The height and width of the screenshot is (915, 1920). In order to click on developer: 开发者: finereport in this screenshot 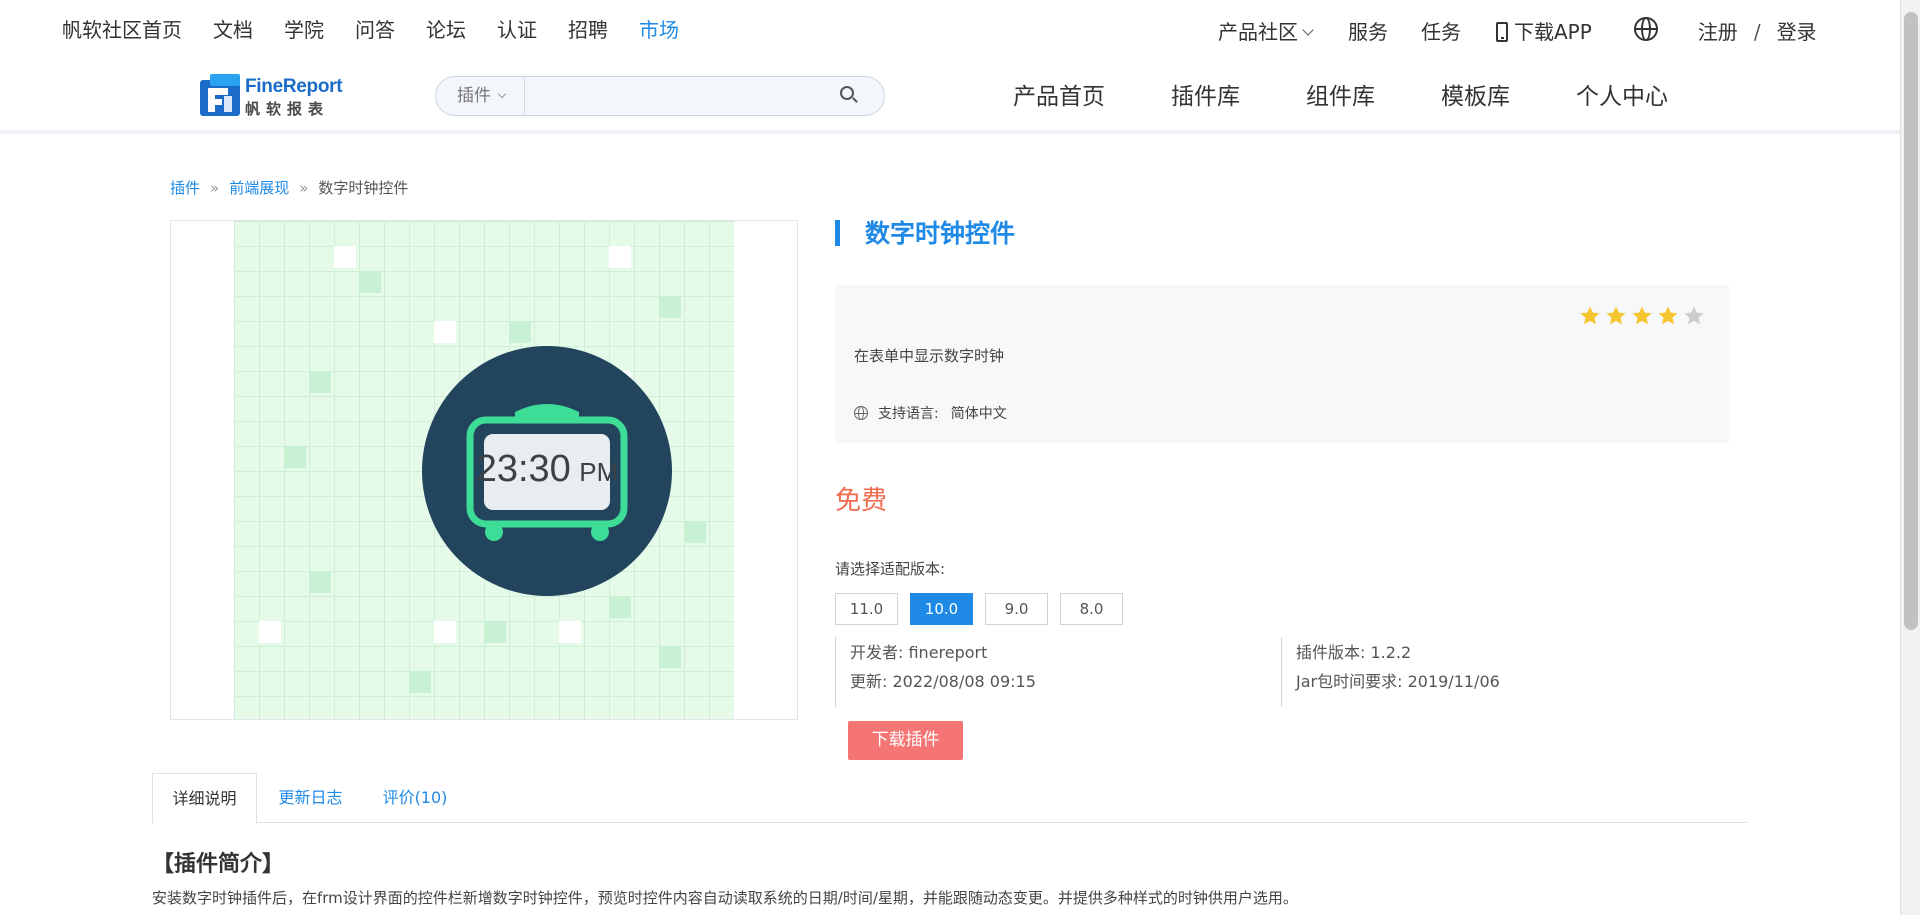, I will do `click(919, 652)`.